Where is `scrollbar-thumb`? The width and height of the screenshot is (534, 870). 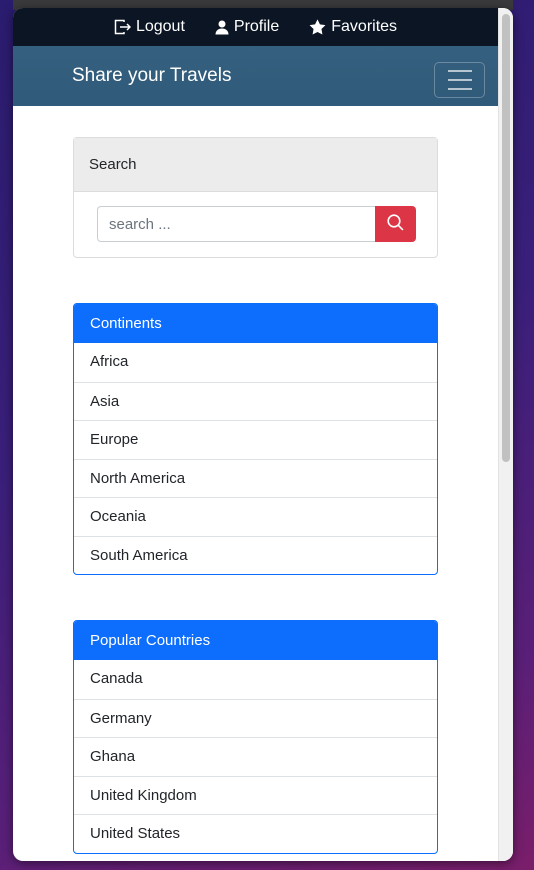 scrollbar-thumb is located at coordinates (506, 238).